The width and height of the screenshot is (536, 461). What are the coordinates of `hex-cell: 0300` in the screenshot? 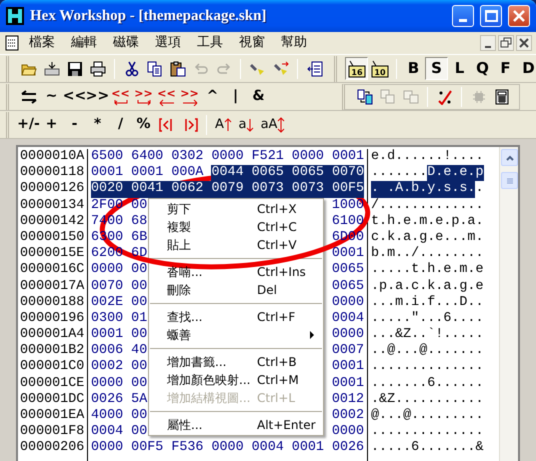 It's located at (107, 319).